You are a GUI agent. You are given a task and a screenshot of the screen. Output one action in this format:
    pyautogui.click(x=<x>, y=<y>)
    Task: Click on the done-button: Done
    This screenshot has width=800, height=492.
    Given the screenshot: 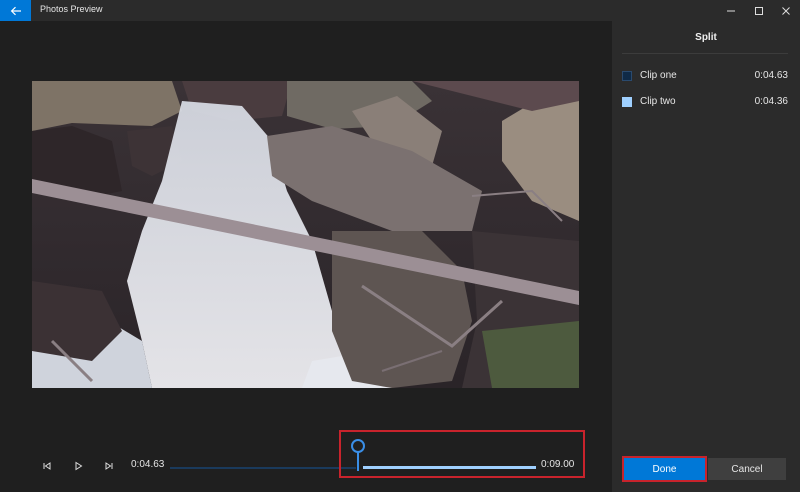 What is the action you would take?
    pyautogui.click(x=664, y=469)
    